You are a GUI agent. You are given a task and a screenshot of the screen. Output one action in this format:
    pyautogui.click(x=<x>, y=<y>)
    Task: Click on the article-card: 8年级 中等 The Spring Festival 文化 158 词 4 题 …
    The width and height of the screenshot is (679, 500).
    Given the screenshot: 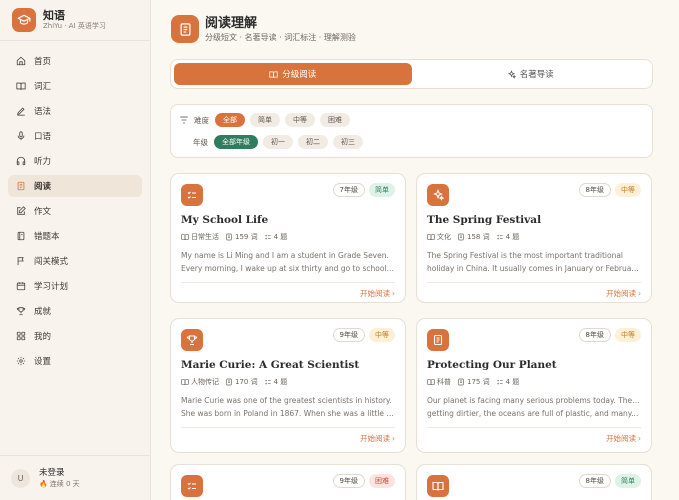 What is the action you would take?
    pyautogui.click(x=534, y=238)
    